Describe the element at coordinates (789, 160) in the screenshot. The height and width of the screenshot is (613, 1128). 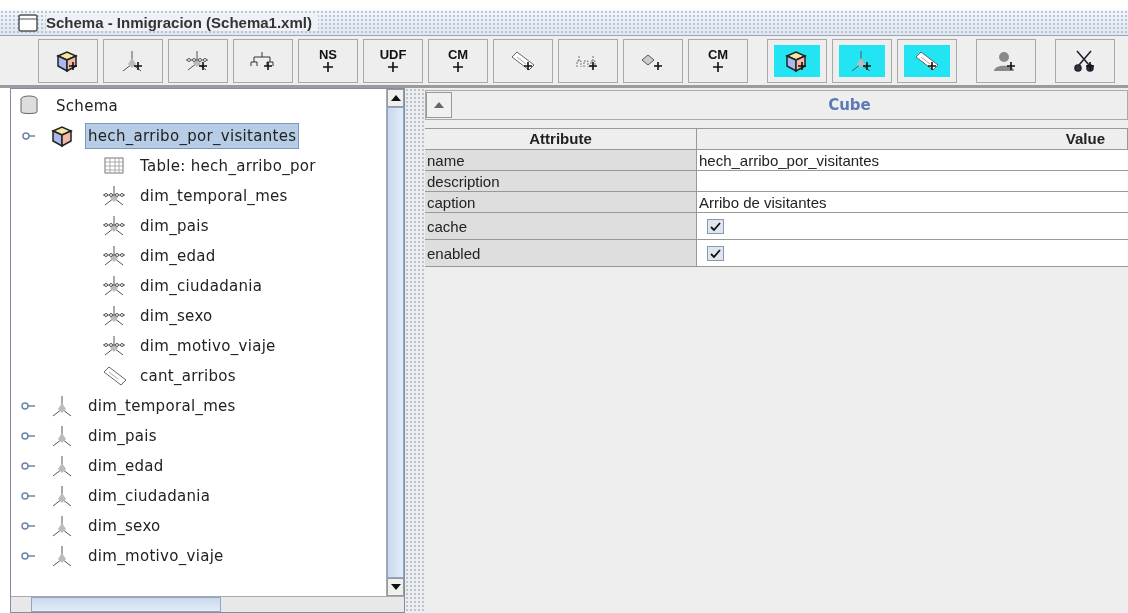
I see `value-text: hech_arribo_por_visitantes` at that location.